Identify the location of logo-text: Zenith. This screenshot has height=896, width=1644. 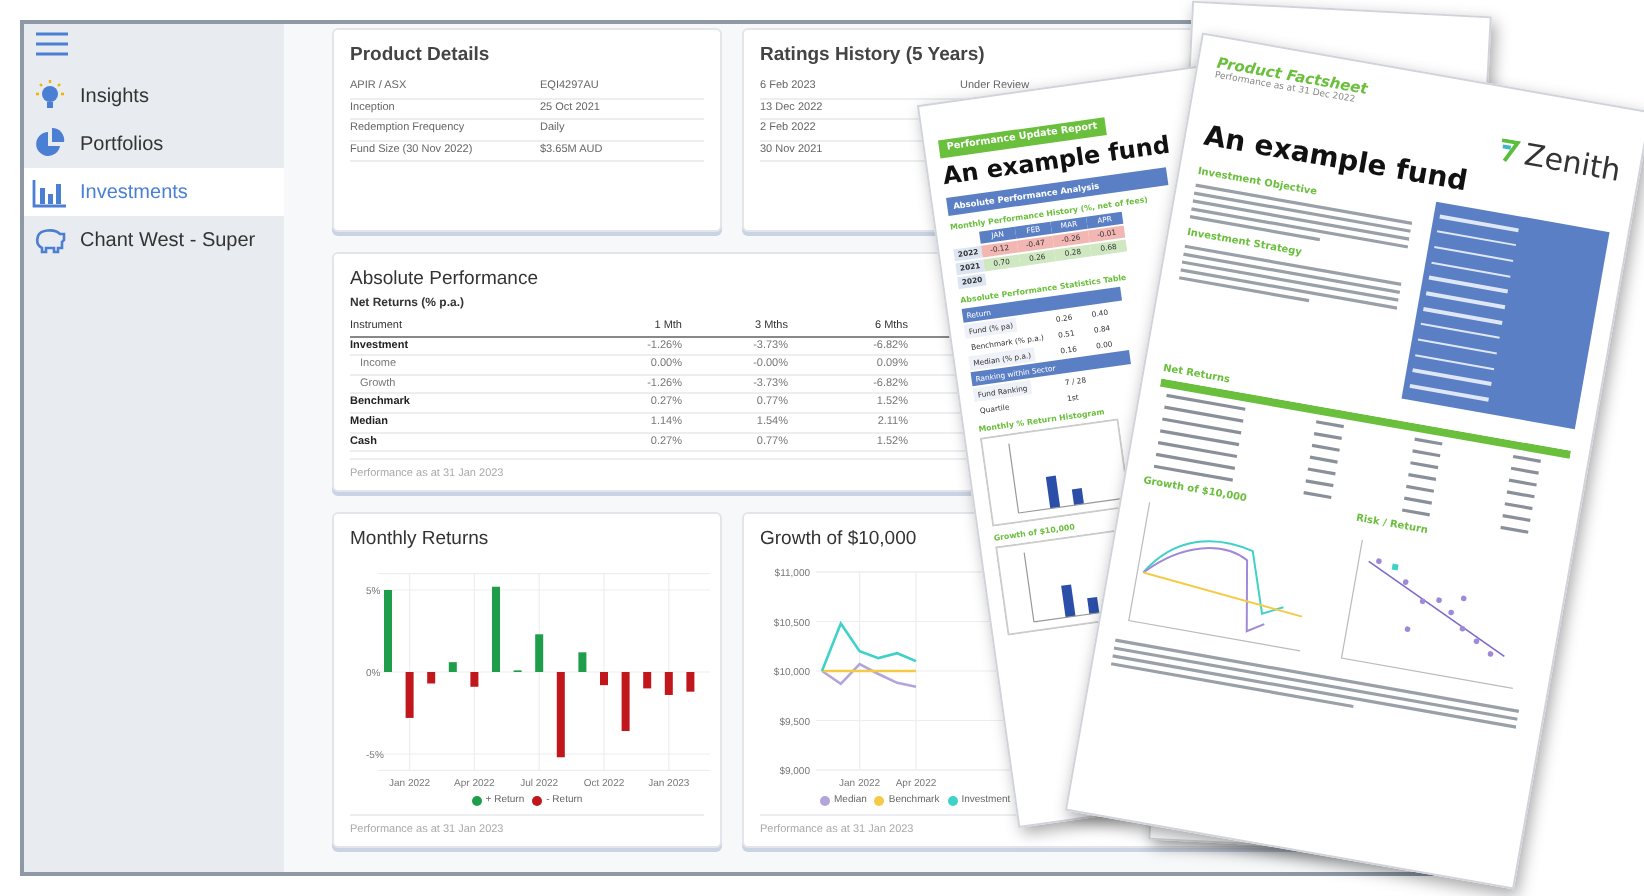
(1572, 162).